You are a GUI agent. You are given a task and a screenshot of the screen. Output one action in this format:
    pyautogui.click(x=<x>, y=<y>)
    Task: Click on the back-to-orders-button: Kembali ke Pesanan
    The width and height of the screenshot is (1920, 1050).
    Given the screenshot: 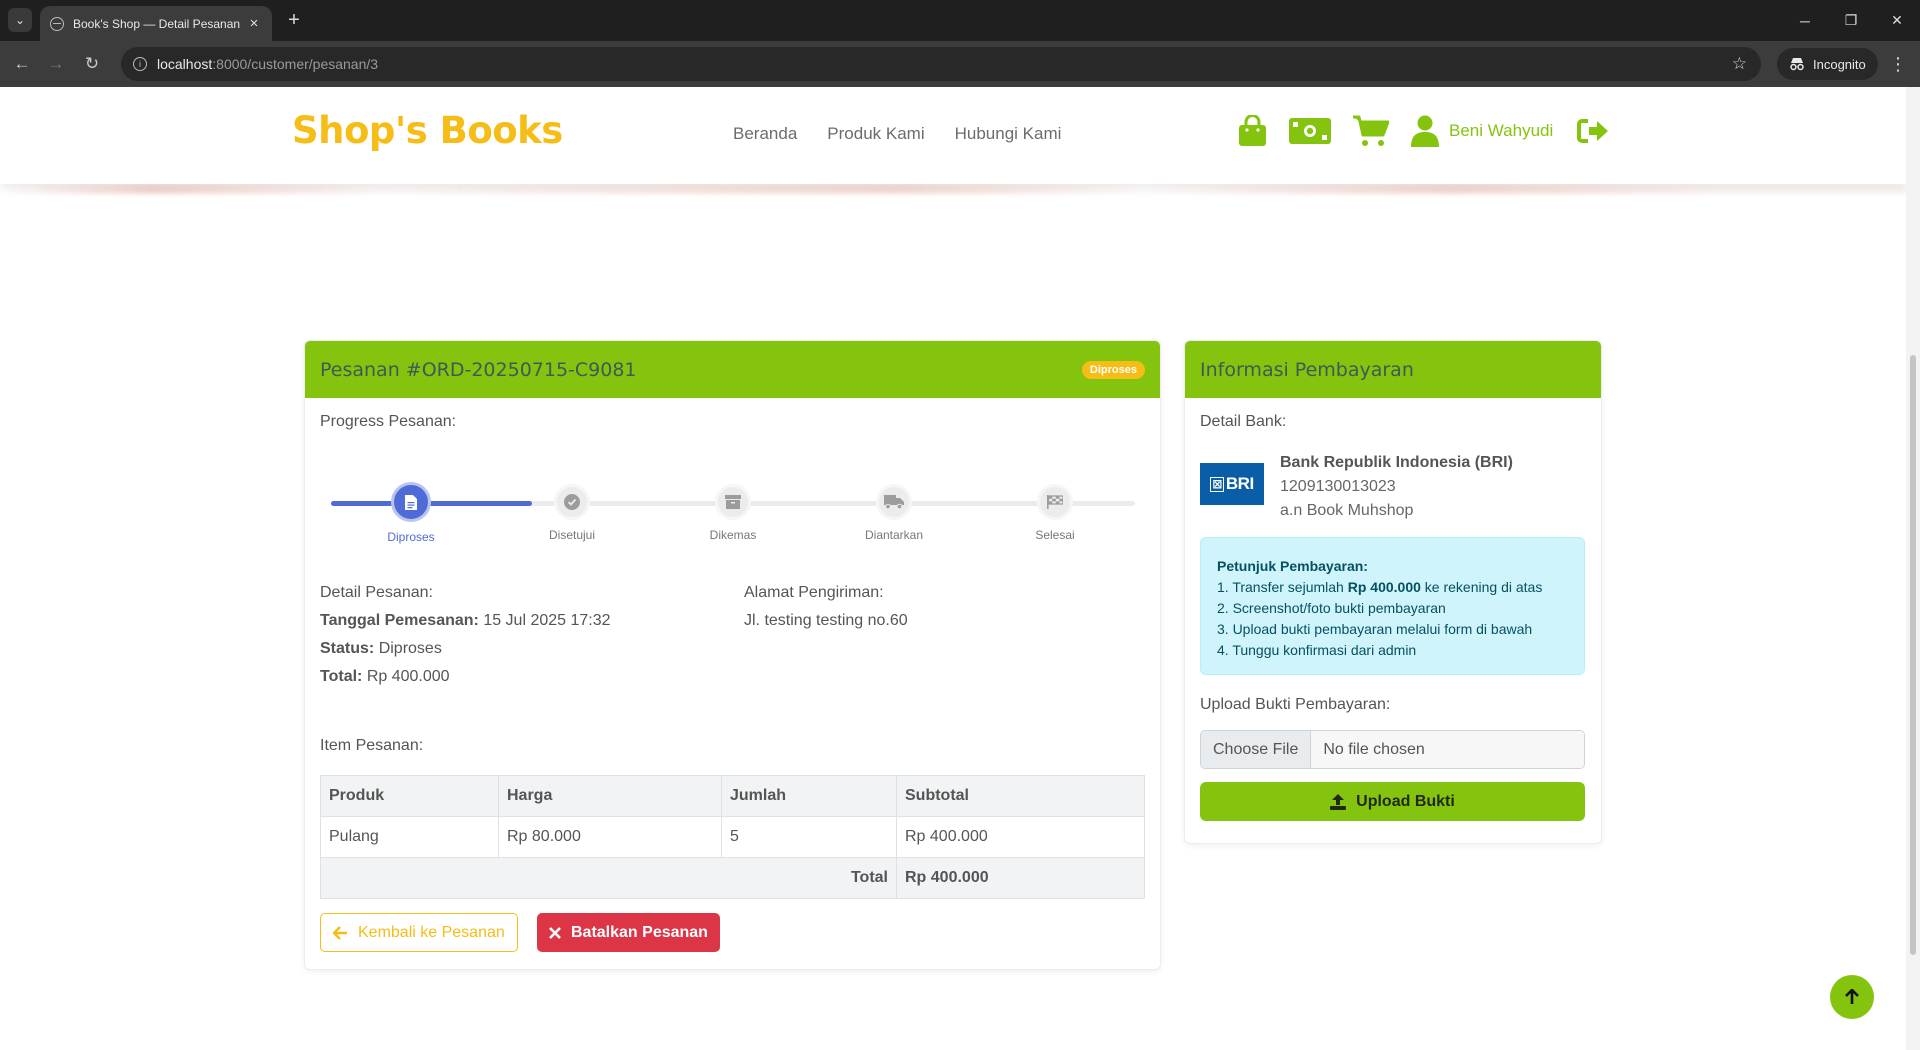 What is the action you would take?
    pyautogui.click(x=419, y=932)
    